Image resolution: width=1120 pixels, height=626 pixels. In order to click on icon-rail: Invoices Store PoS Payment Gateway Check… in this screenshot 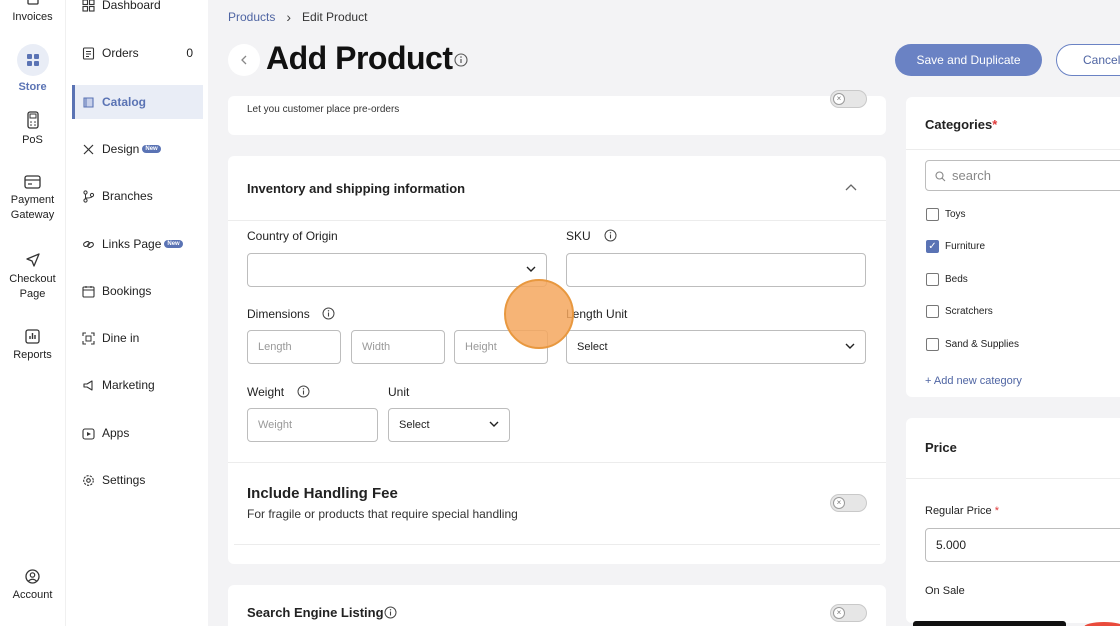, I will do `click(32, 313)`.